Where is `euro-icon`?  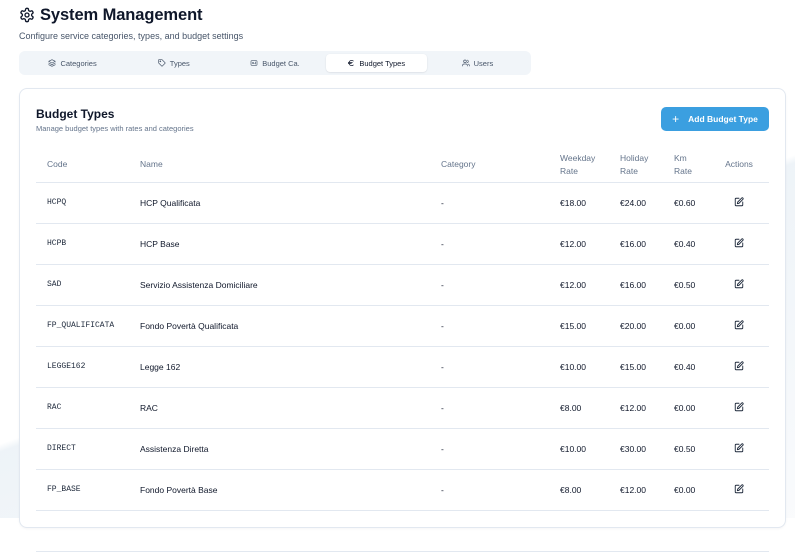 euro-icon is located at coordinates (351, 63).